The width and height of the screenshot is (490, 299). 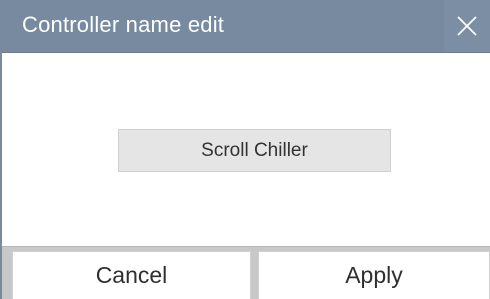 I want to click on apply-button: Apply, so click(x=374, y=275).